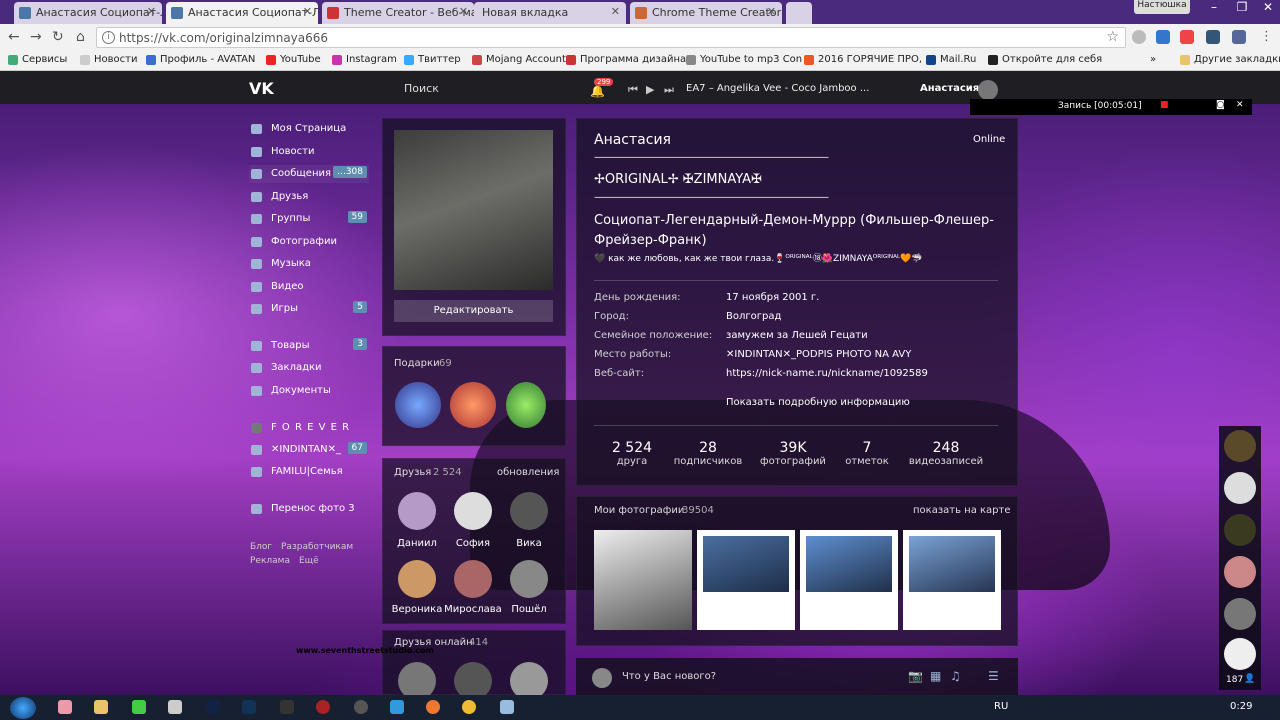  What do you see at coordinates (818, 354) in the screenshot?
I see `field-value: ✕INDINTAN✕_PODPIS PHOTO NA AVY` at bounding box center [818, 354].